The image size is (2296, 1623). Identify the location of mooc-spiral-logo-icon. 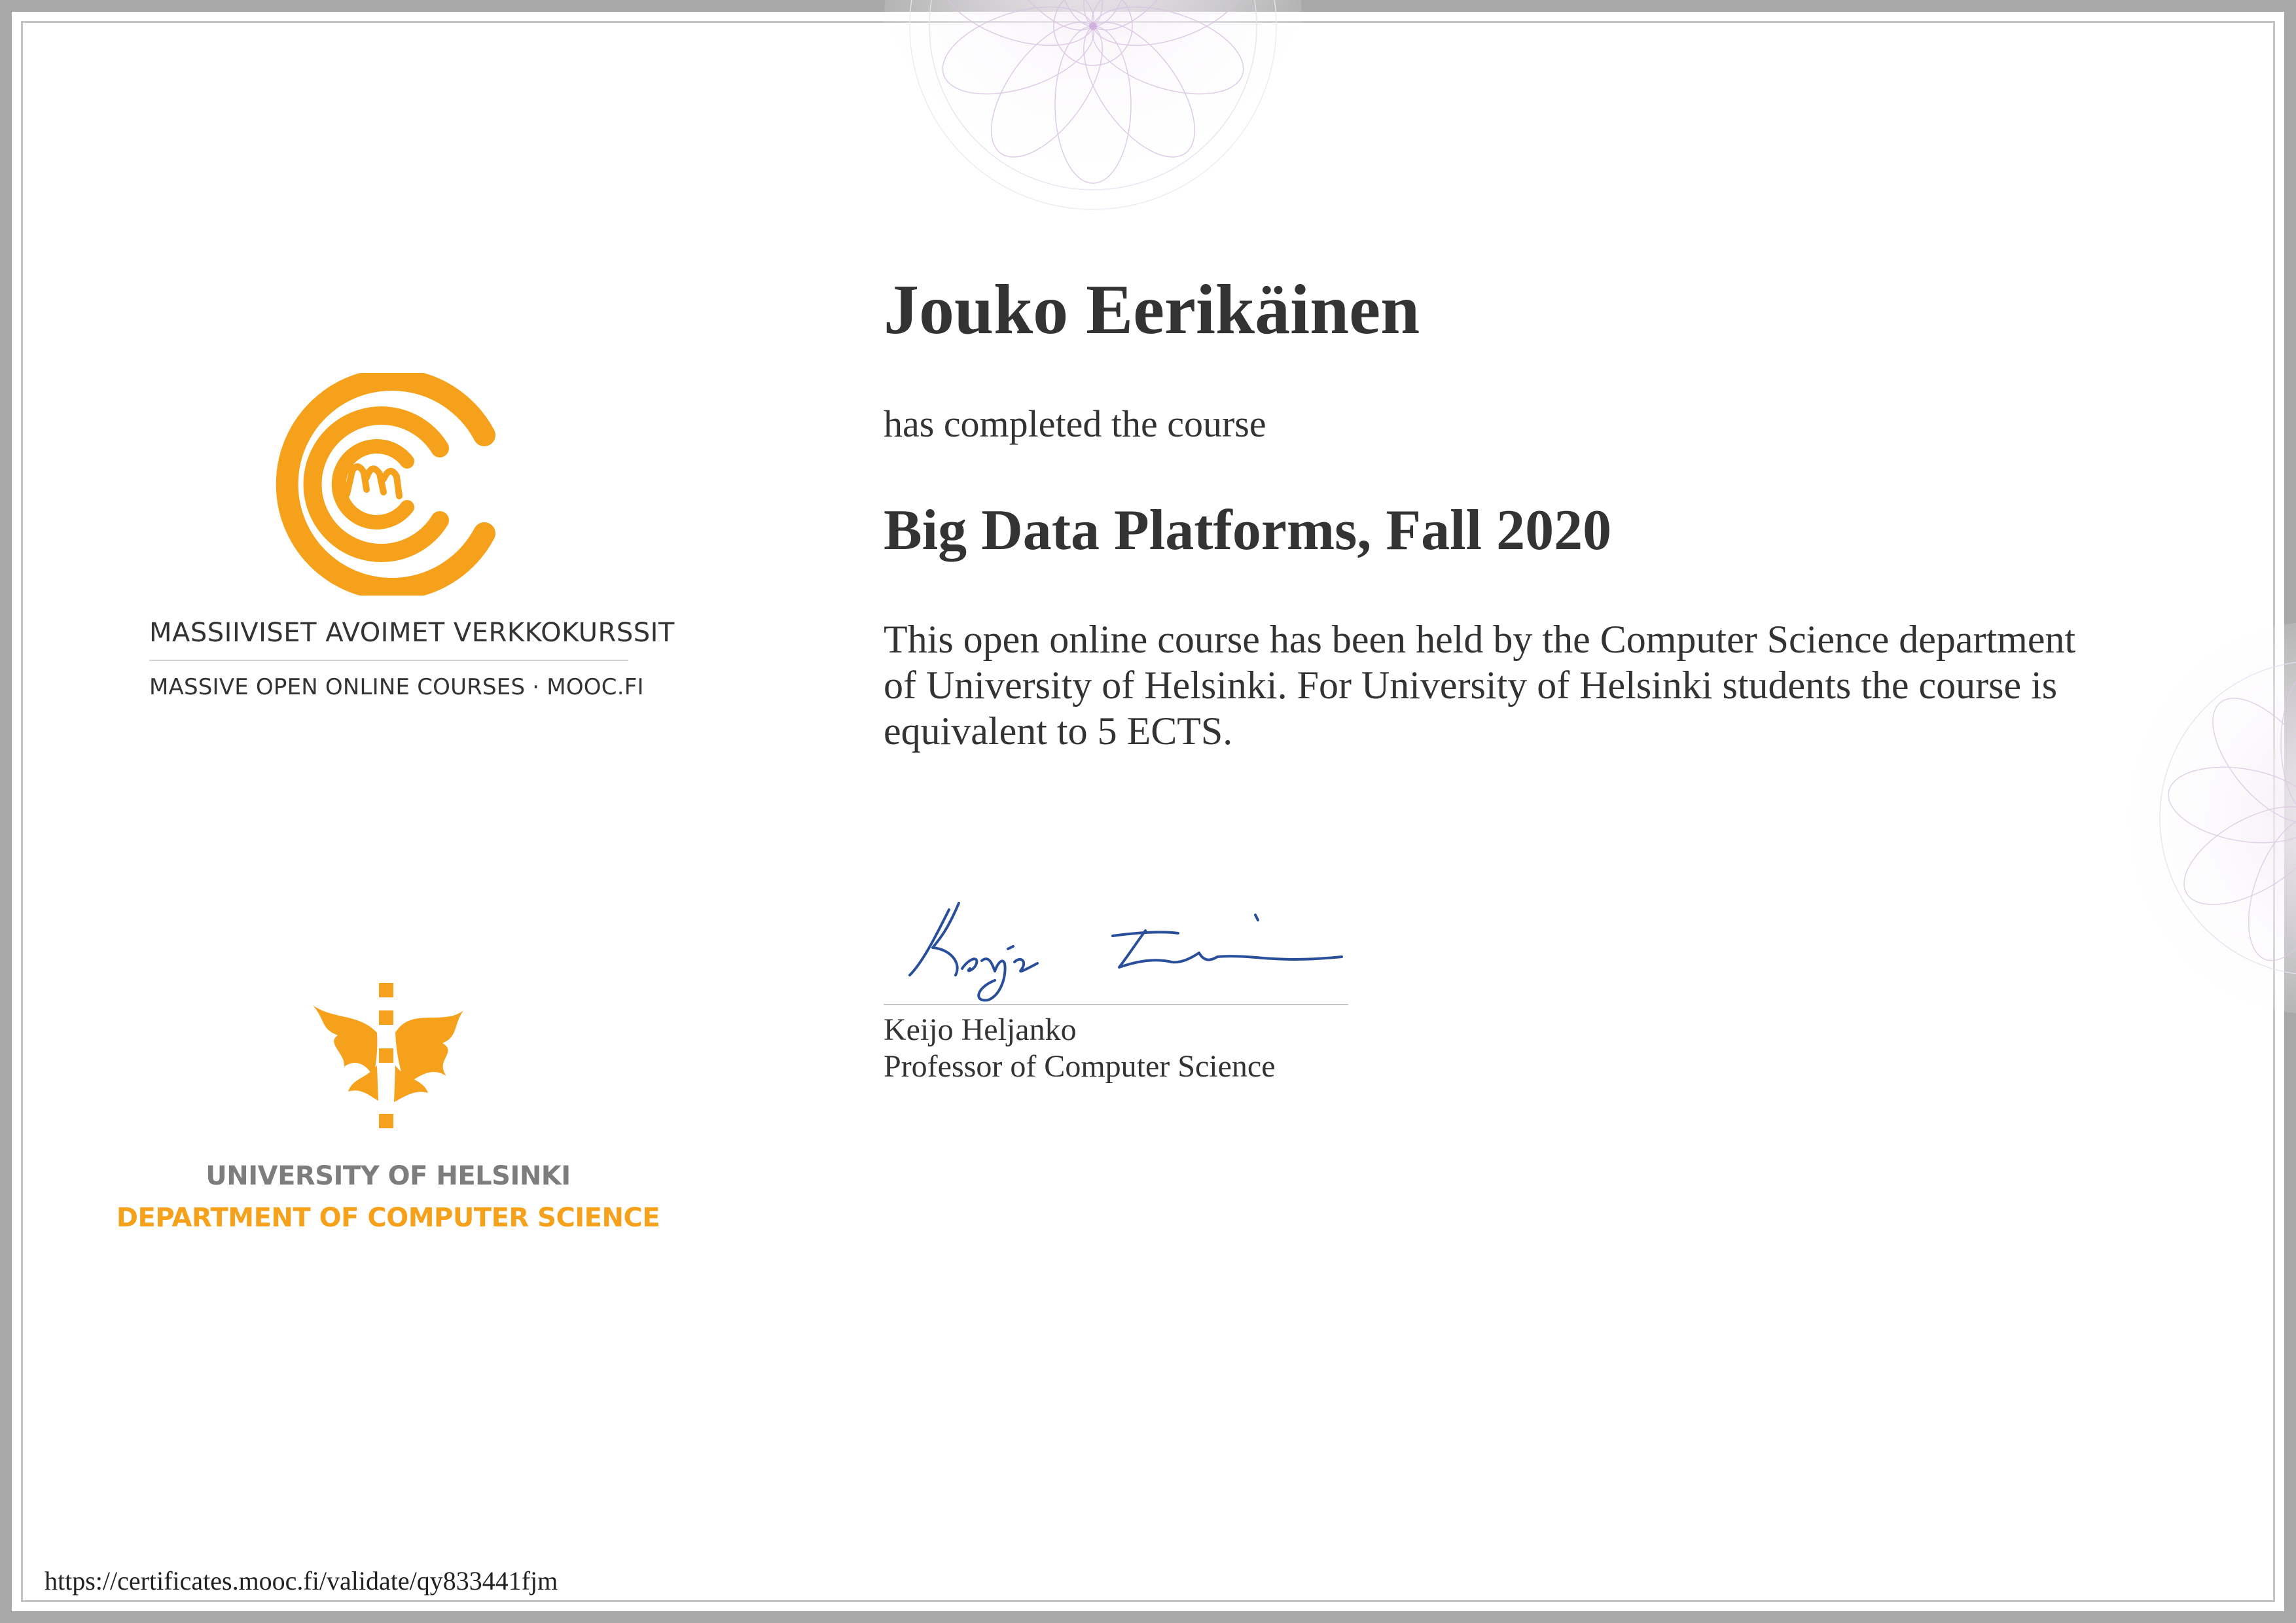
(385, 484).